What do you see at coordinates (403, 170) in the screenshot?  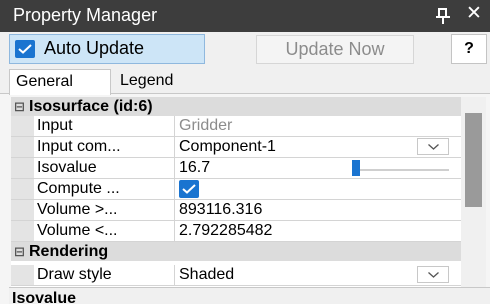 I see `isovalue-slider-track` at bounding box center [403, 170].